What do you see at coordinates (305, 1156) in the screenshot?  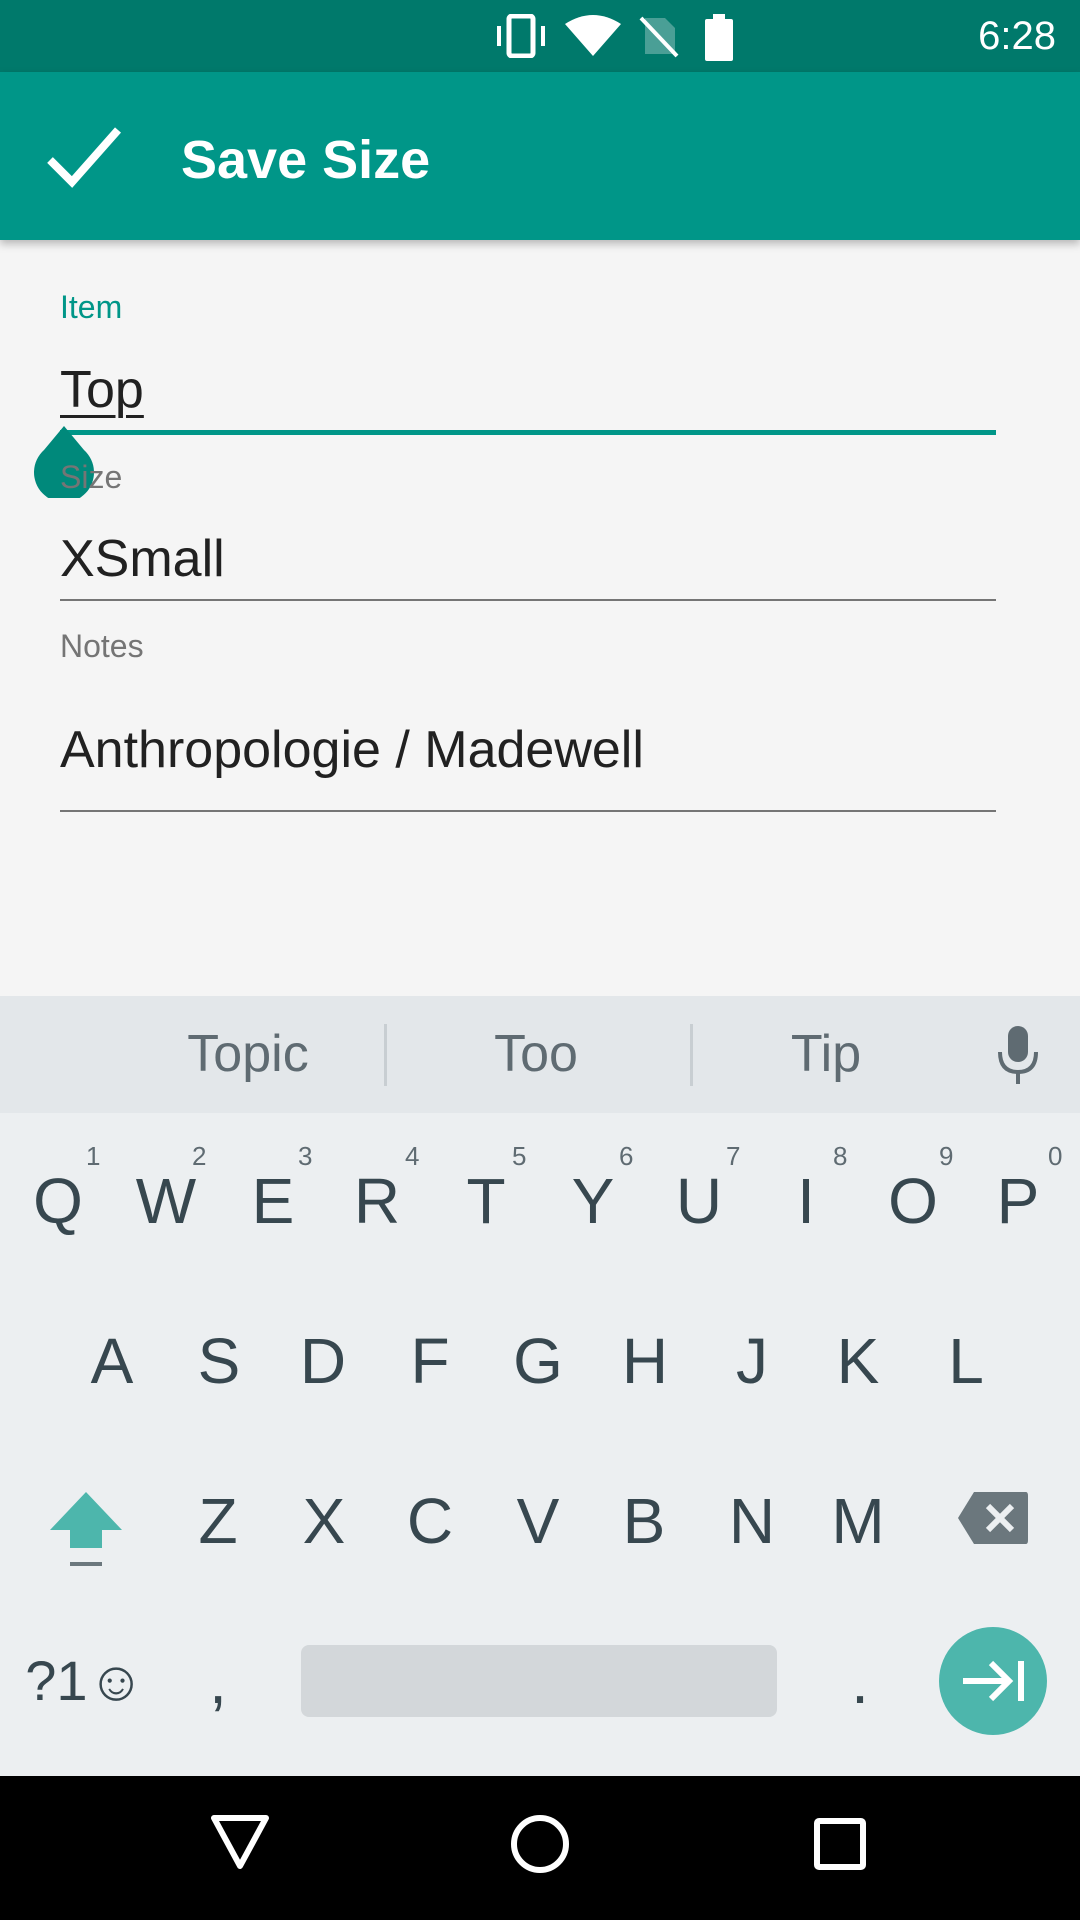 I see `key-hint: 3` at bounding box center [305, 1156].